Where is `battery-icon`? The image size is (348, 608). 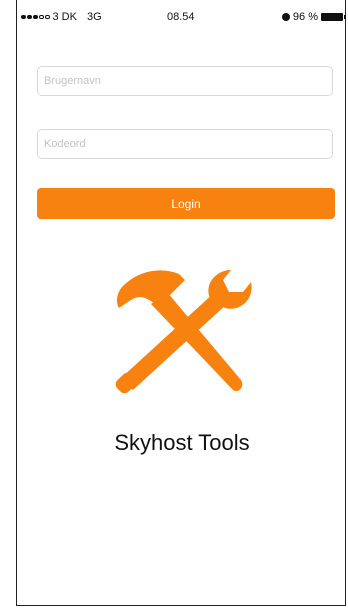
battery-icon is located at coordinates (333, 17).